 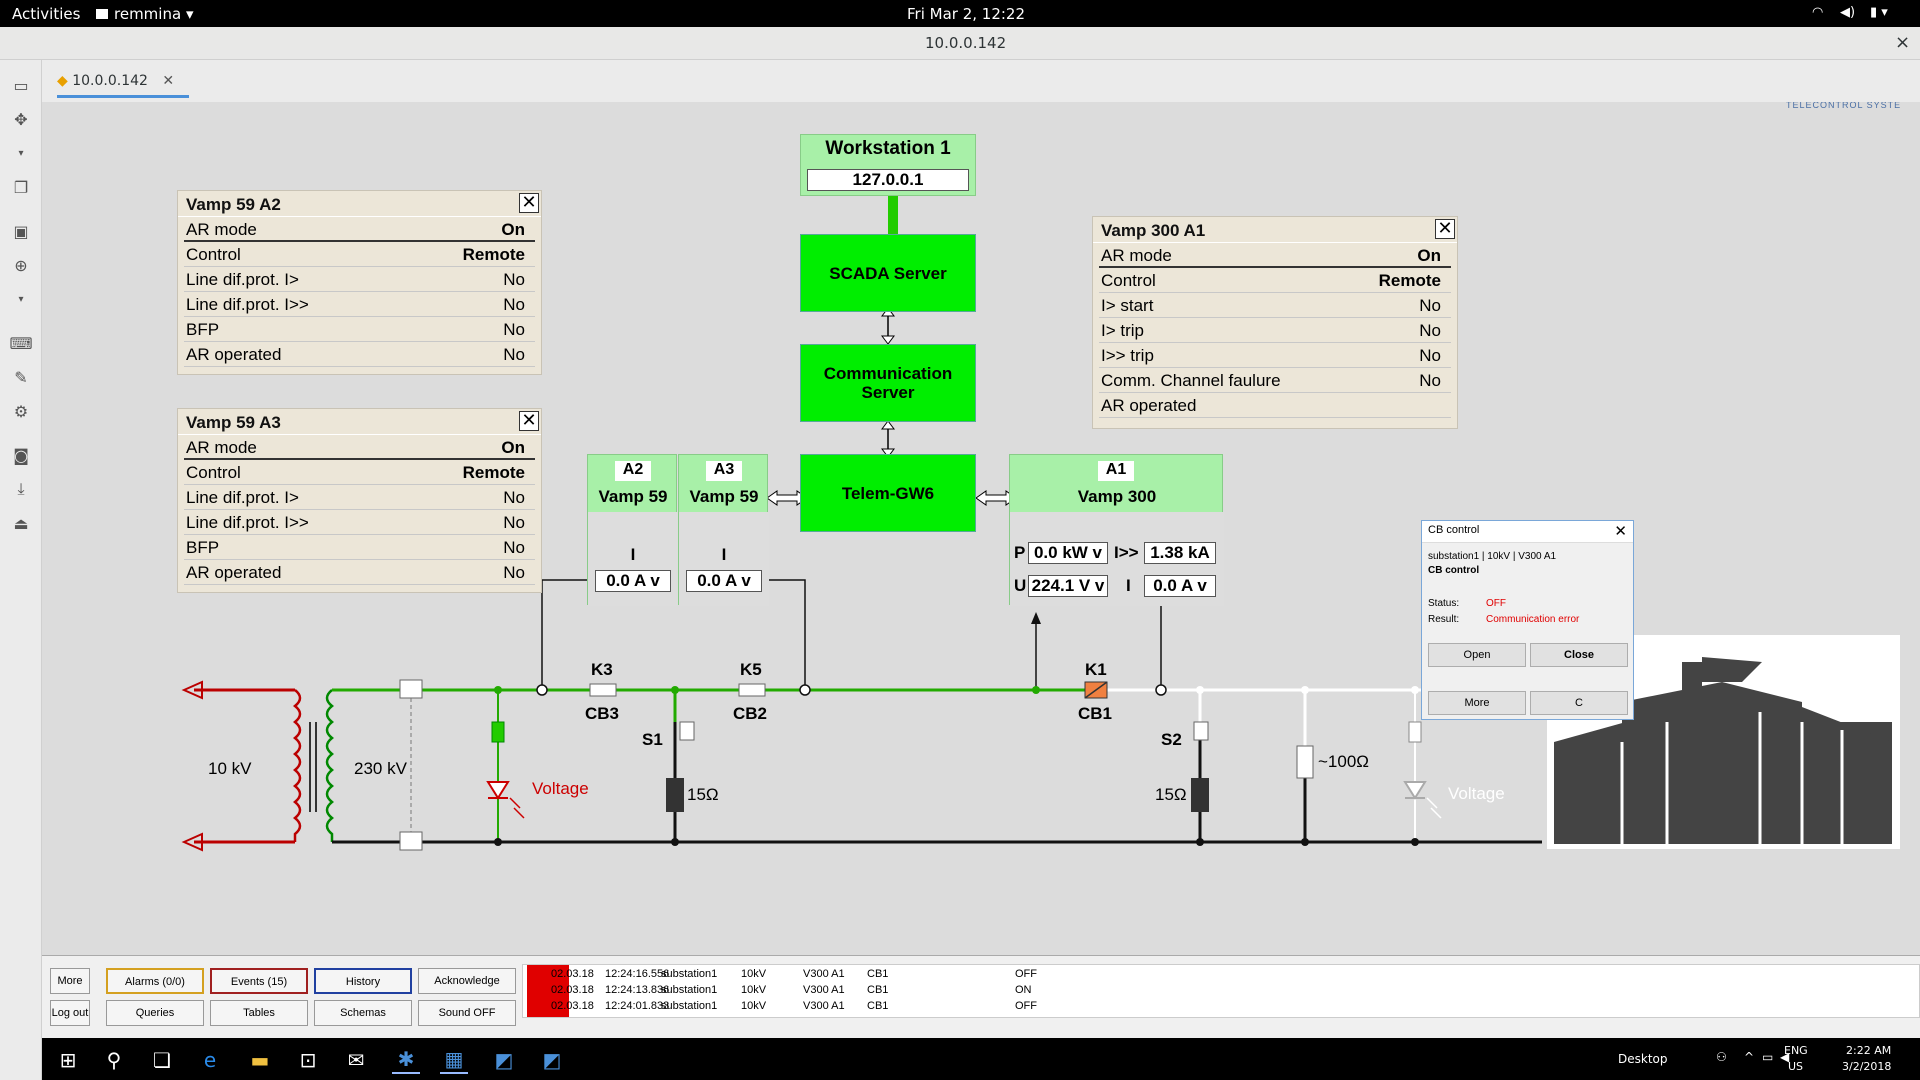 What do you see at coordinates (633, 471) in the screenshot?
I see `a2-tag: A2` at bounding box center [633, 471].